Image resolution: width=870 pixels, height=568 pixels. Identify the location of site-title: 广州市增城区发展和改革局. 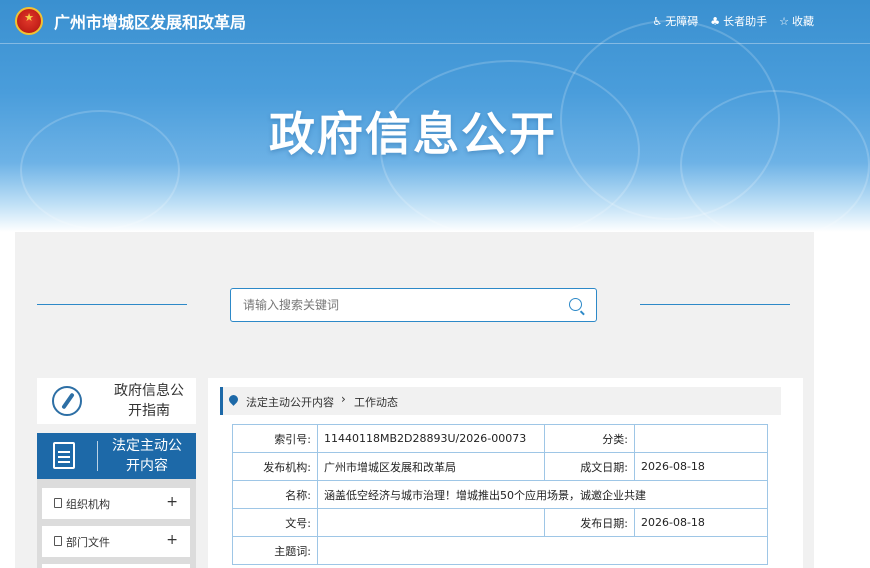
(150, 21).